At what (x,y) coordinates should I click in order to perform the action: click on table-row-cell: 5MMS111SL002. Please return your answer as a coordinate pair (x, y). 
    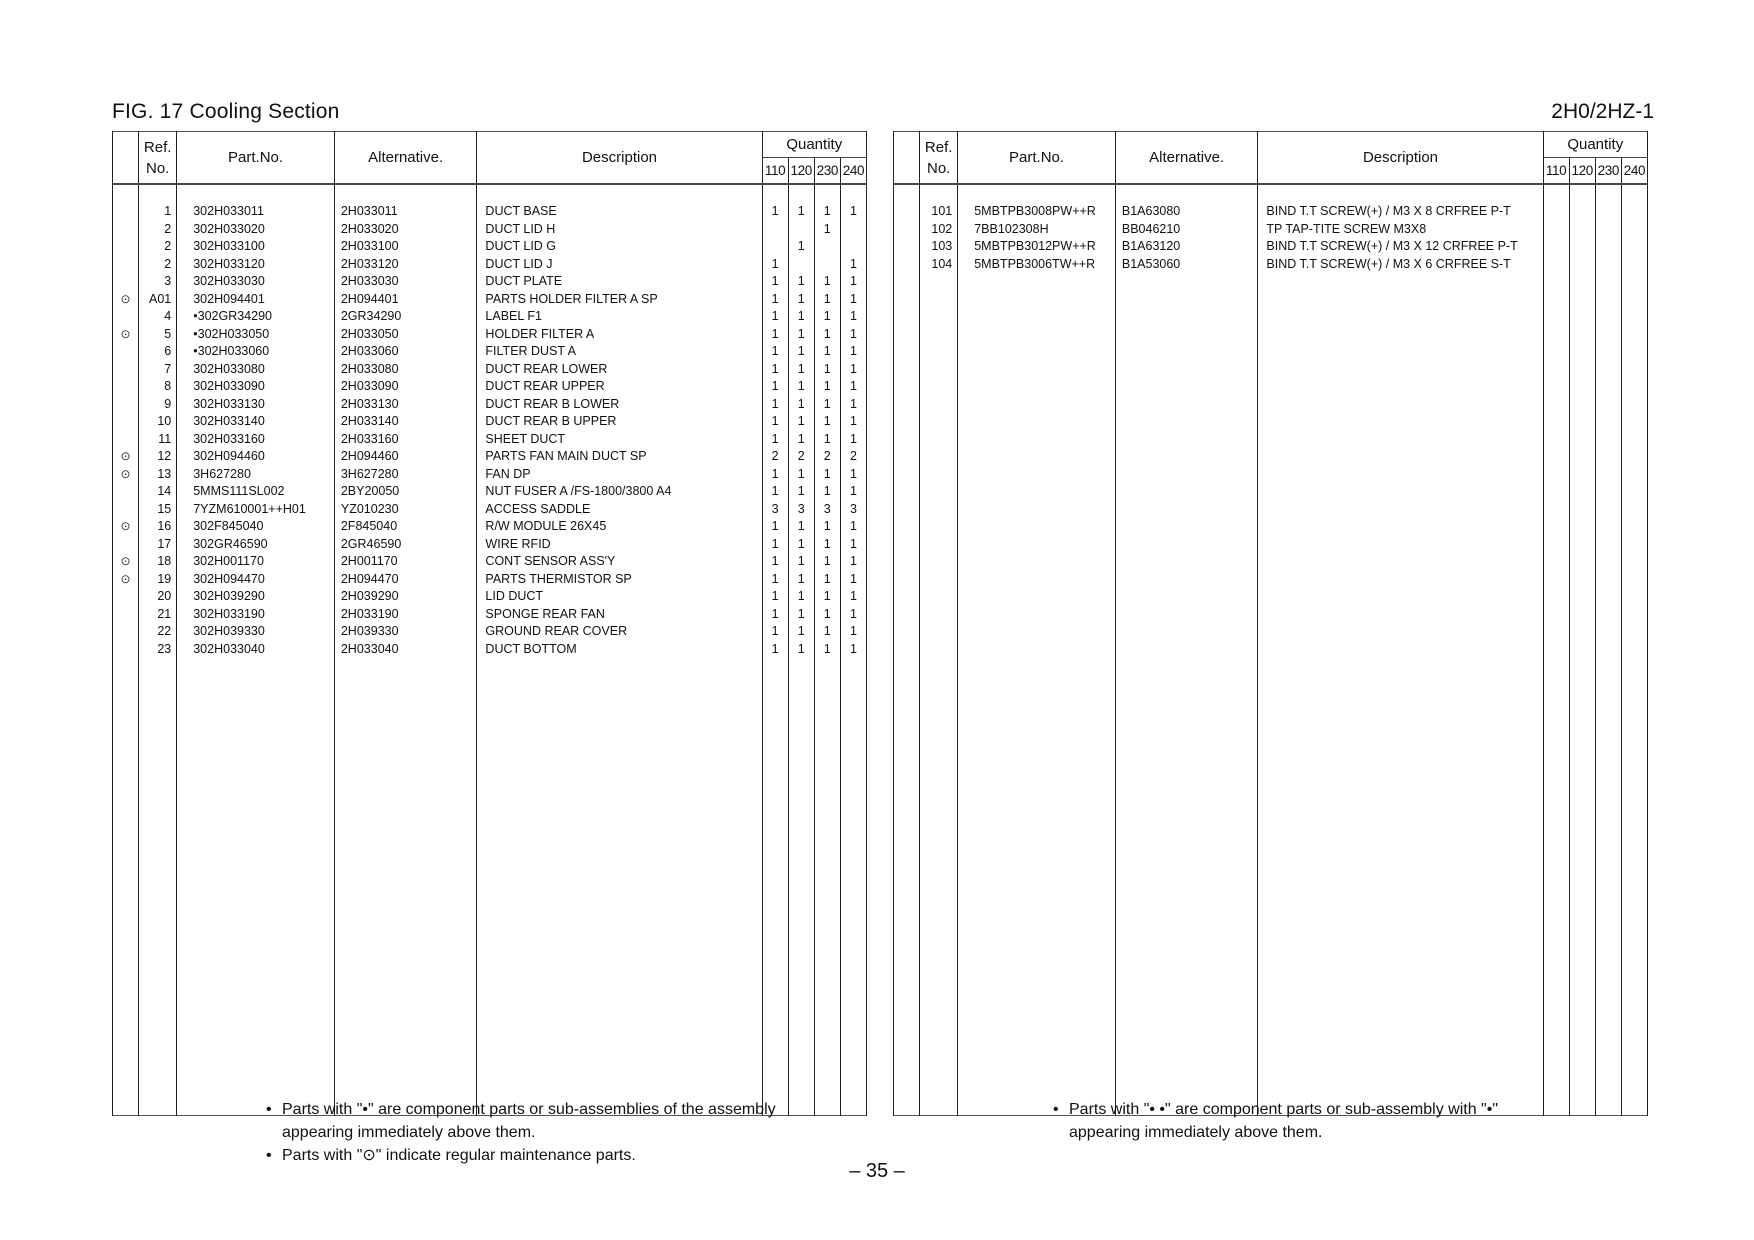
    Looking at the image, I should click on (239, 491).